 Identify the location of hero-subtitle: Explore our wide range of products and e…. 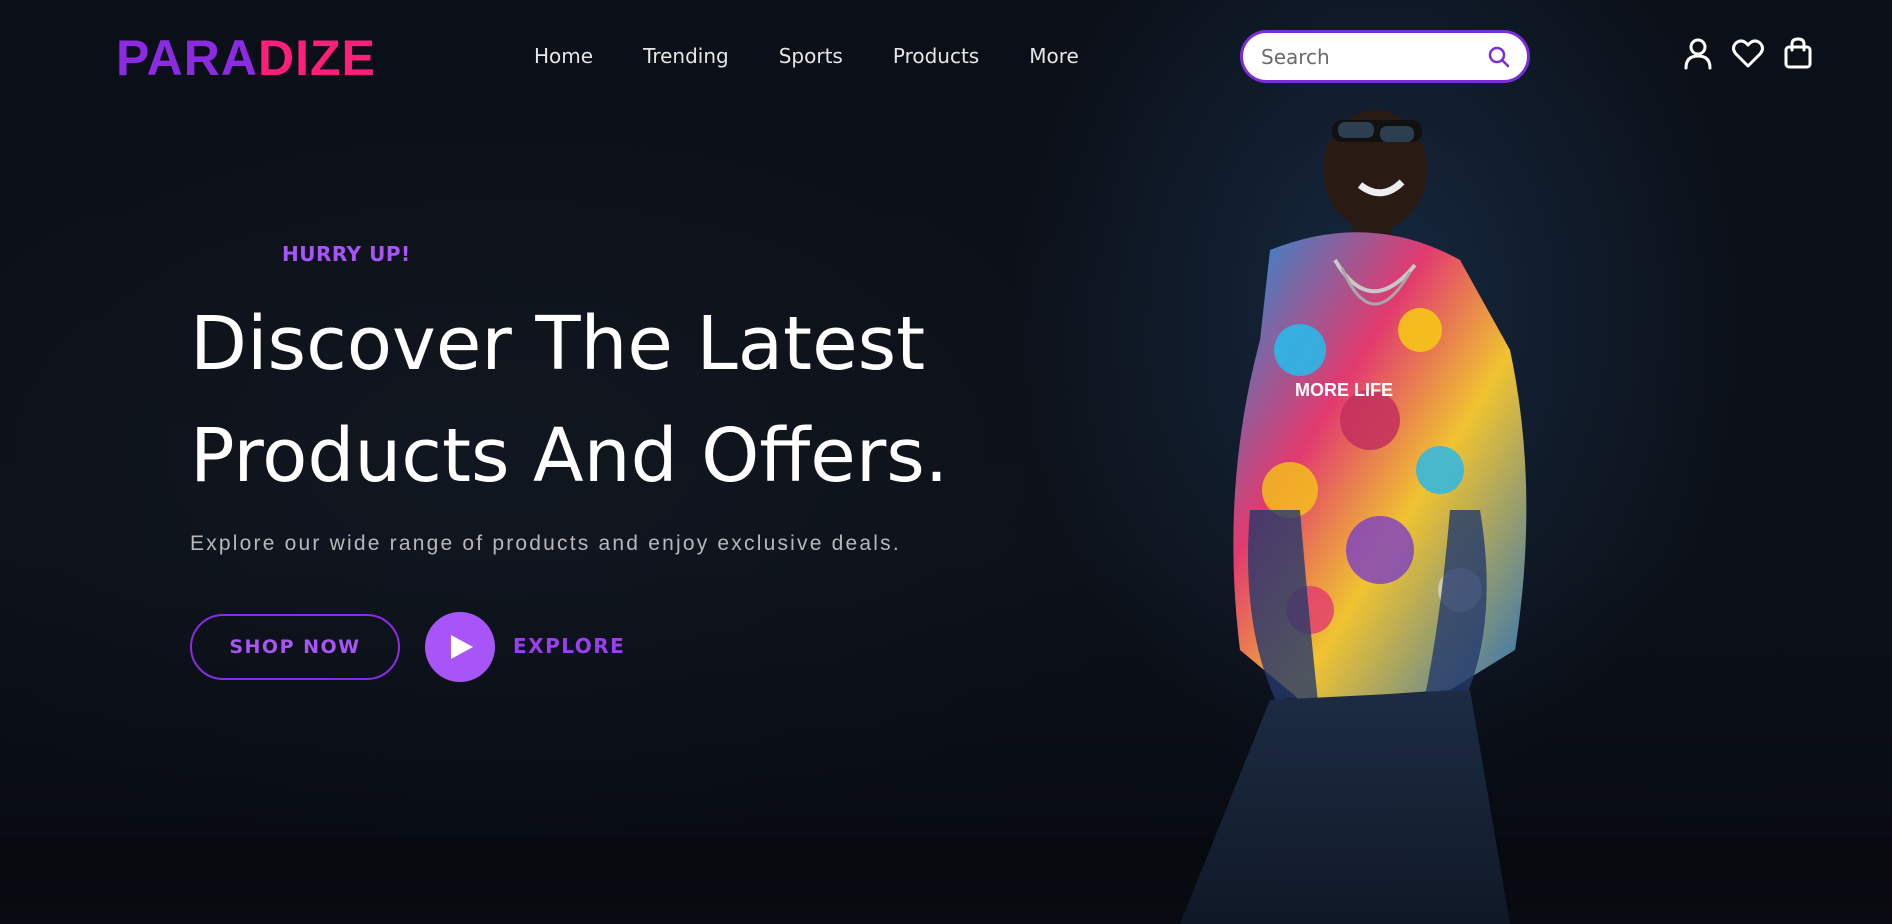
(545, 543).